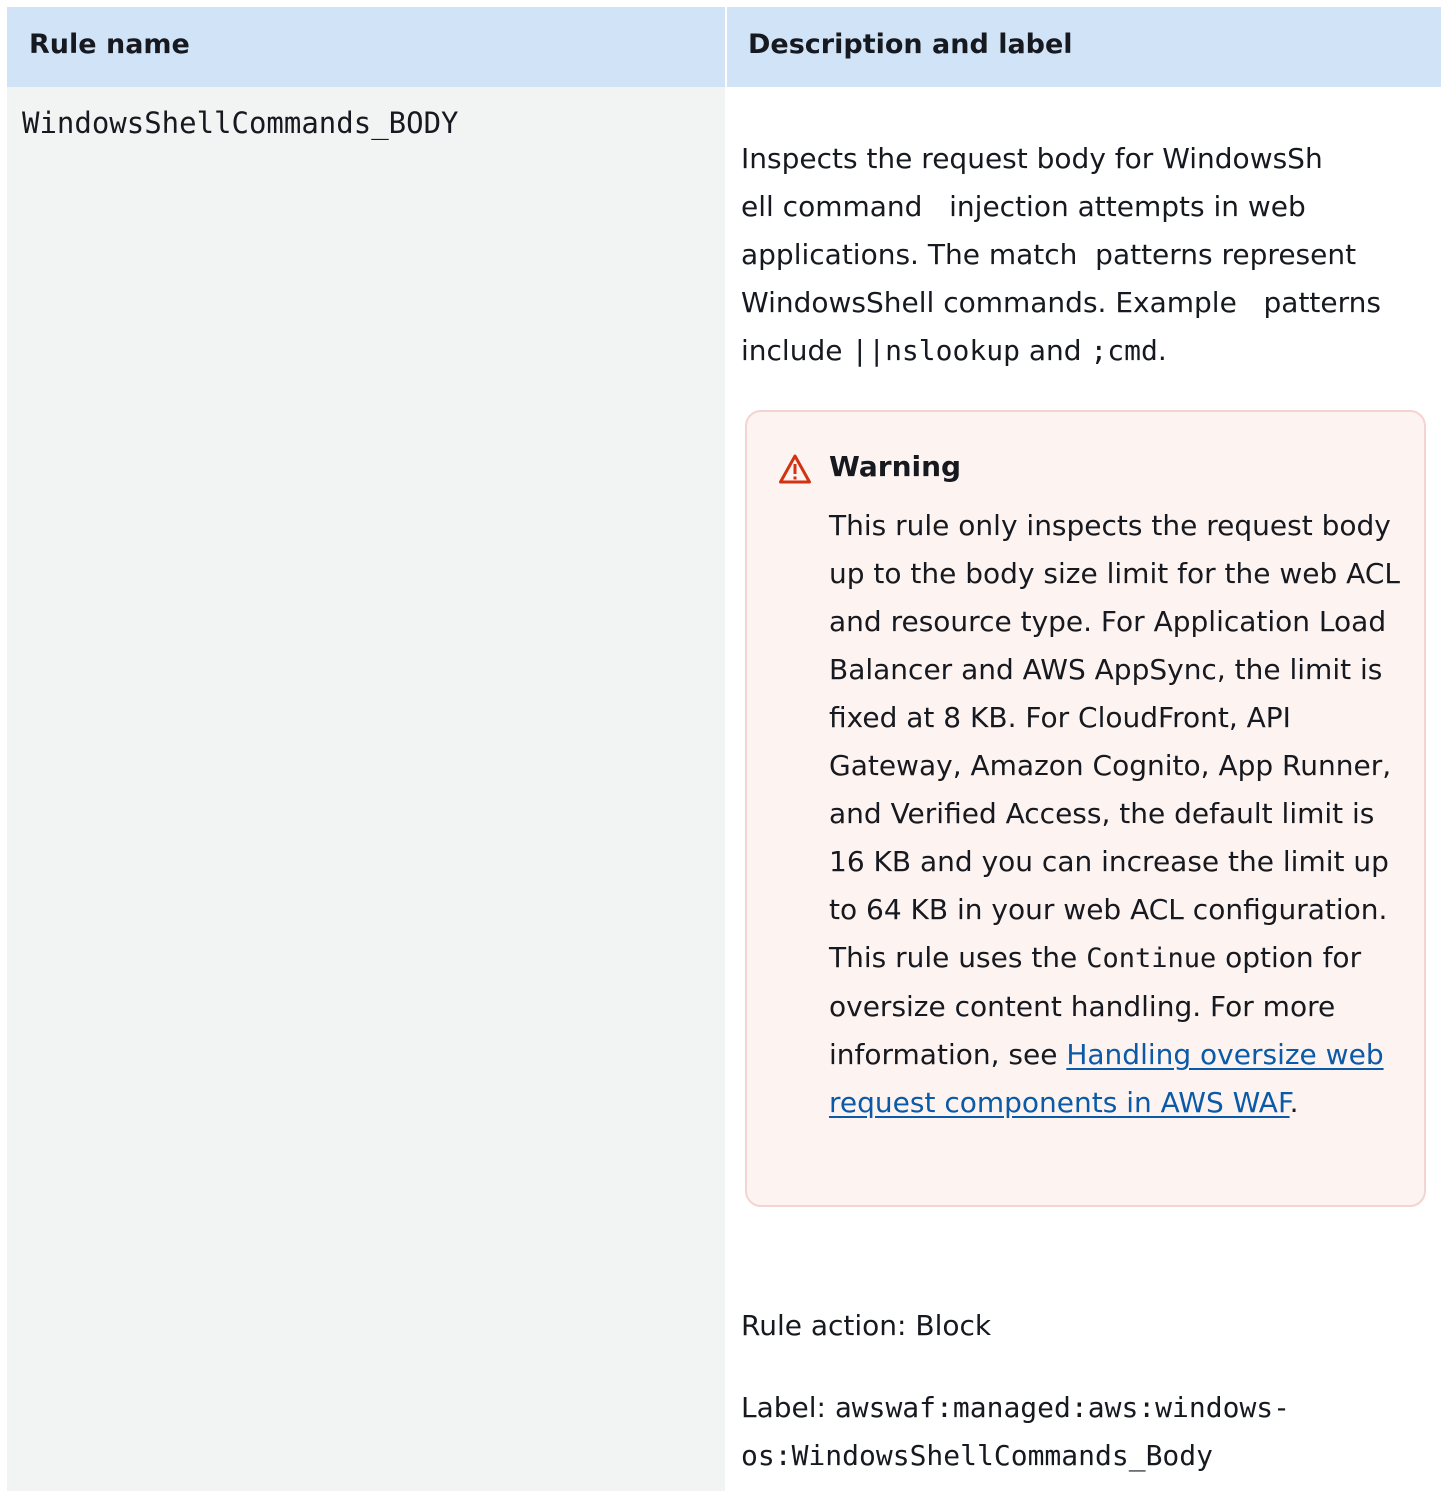  I want to click on header-divider, so click(726, 47).